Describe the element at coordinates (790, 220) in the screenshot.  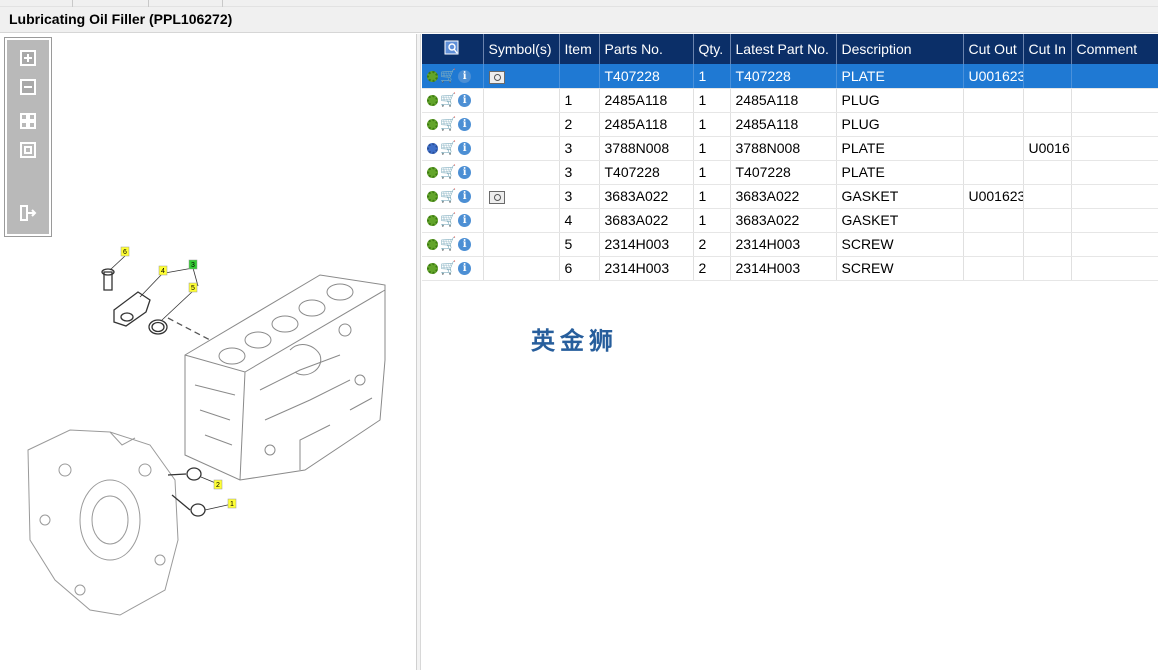
I see `table-row: 🛒 i 4 3683A022 1 3683A022 GASKET` at that location.